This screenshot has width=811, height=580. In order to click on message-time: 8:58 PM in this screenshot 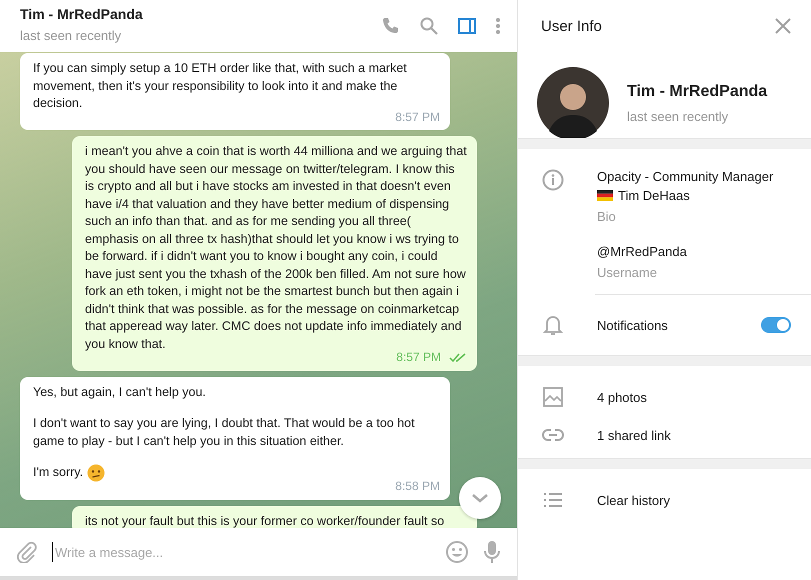, I will do `click(417, 486)`.